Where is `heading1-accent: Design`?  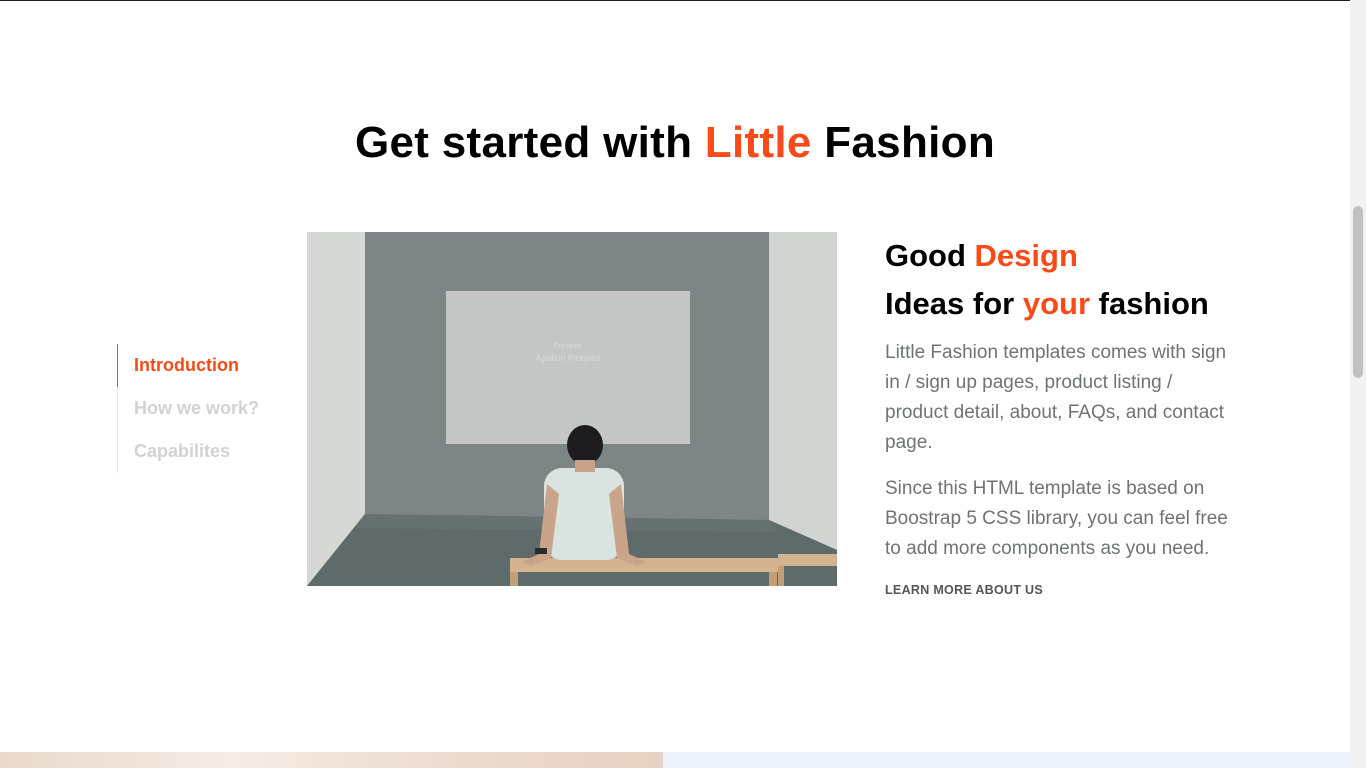 heading1-accent: Design is located at coordinates (1026, 255).